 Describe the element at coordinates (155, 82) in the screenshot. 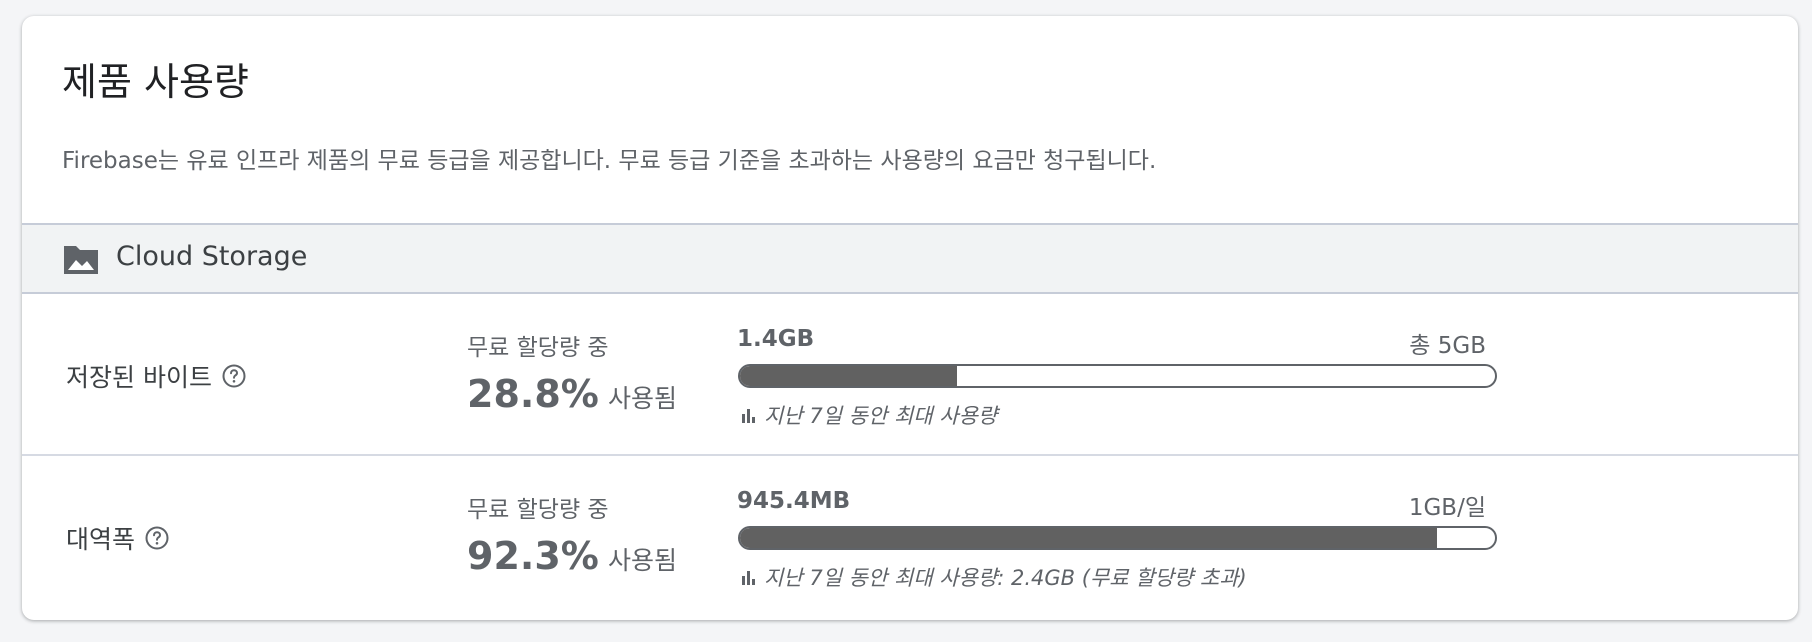

I see `card-title: 제품 사용량` at that location.